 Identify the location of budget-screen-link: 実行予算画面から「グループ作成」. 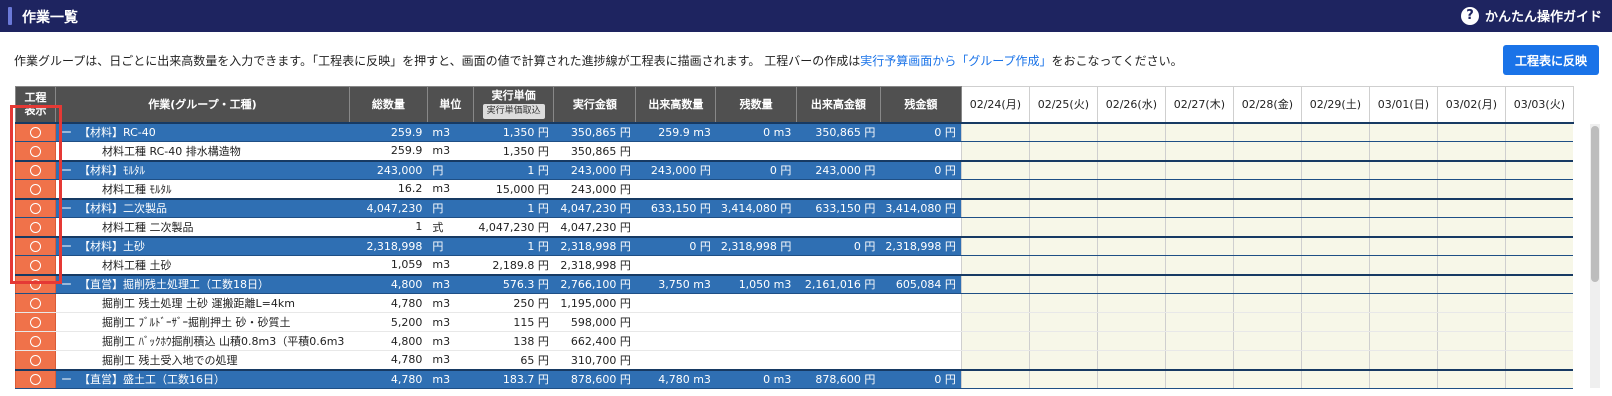
(955, 61).